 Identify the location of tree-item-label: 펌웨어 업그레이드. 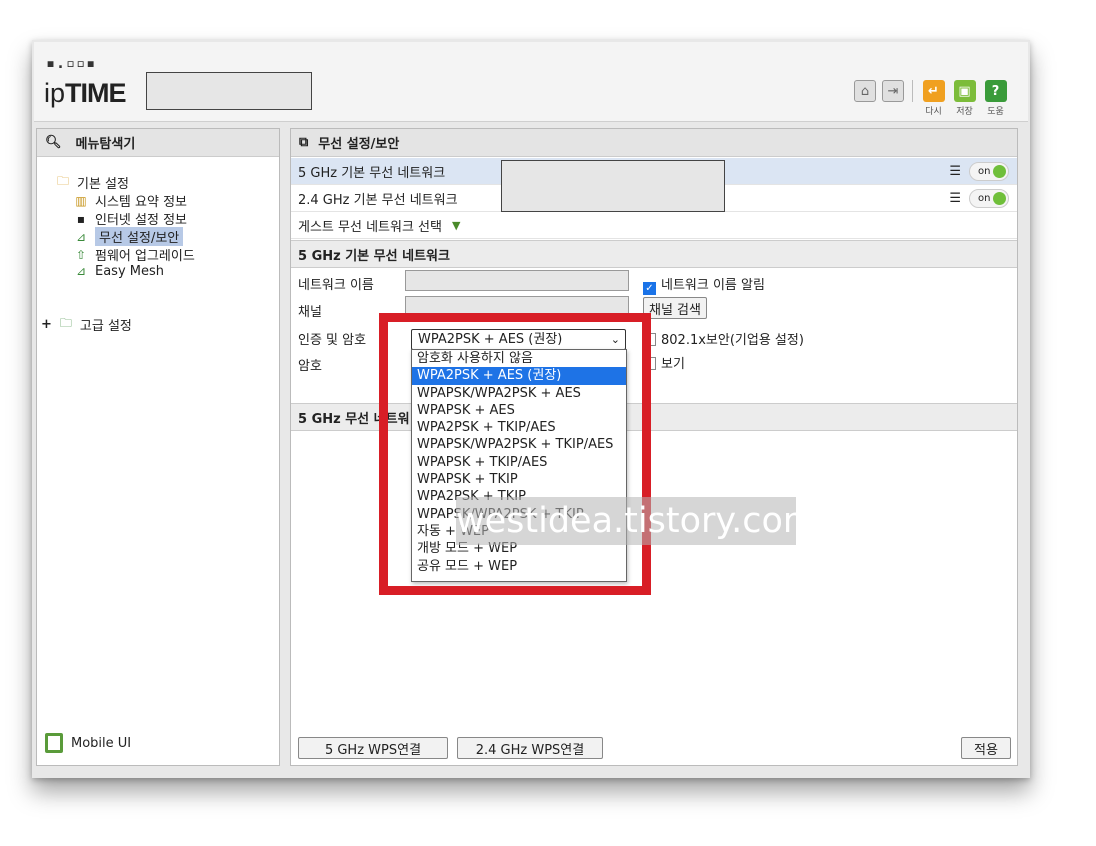
(145, 256).